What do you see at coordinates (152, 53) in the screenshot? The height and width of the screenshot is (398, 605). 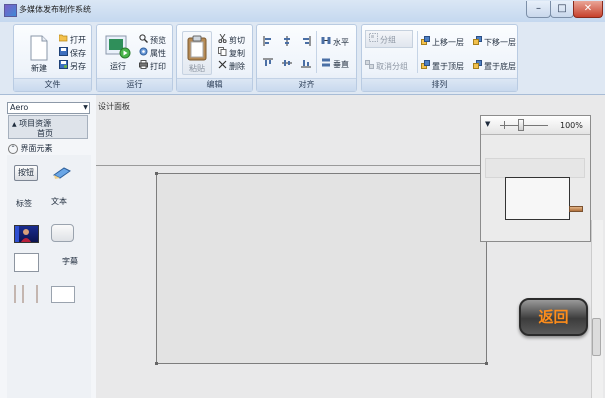 I see `properties-button: 属性` at bounding box center [152, 53].